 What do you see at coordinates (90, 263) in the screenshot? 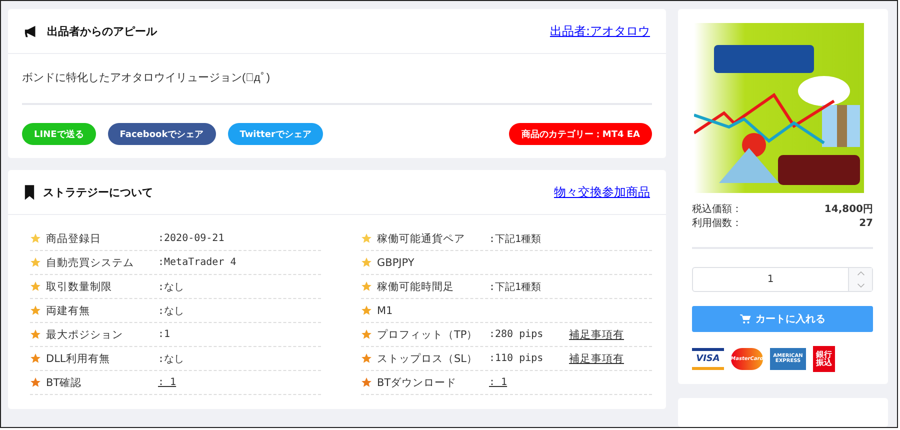
I see `field-label: 自動売買システム` at bounding box center [90, 263].